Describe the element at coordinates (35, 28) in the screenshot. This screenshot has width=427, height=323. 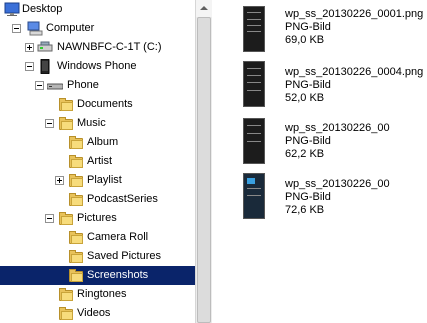
I see `computer-icon` at that location.